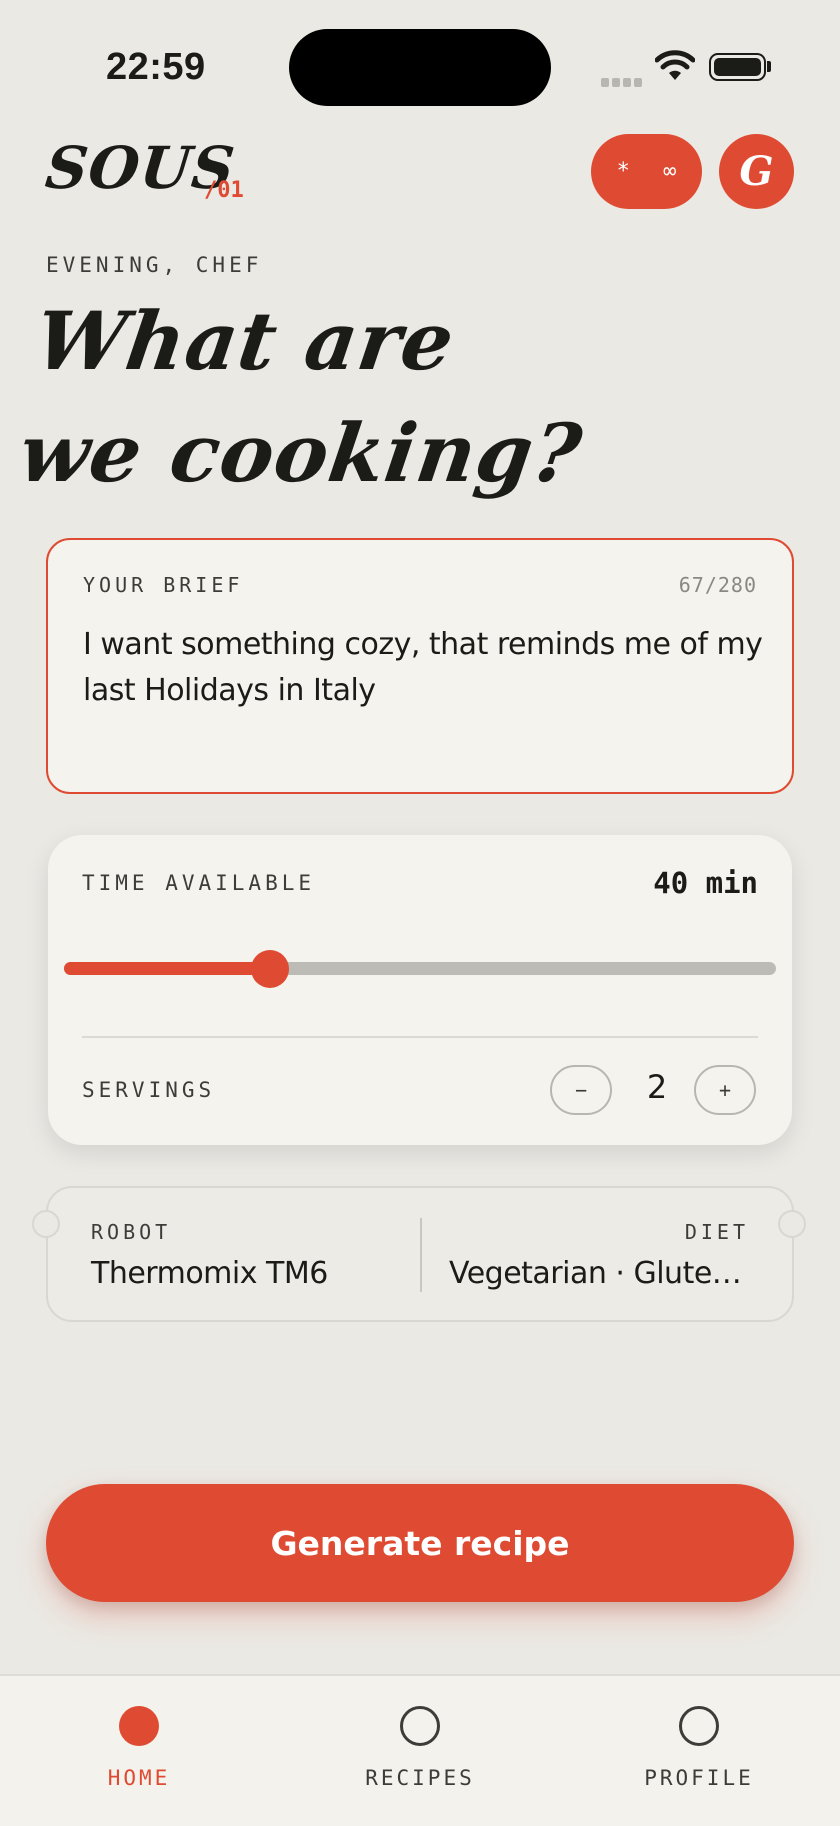 This screenshot has height=1826, width=840. I want to click on page-title: What are we cooking?, so click(388, 397).